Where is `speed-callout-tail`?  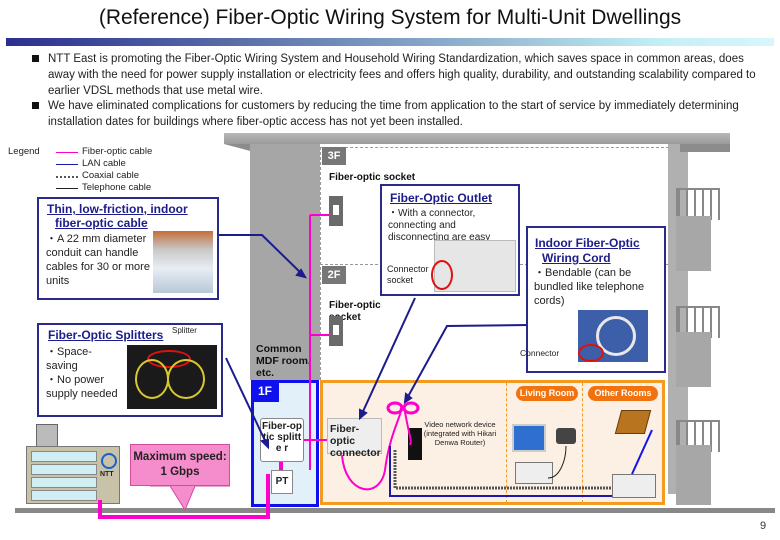
speed-callout-tail is located at coordinates (190, 498).